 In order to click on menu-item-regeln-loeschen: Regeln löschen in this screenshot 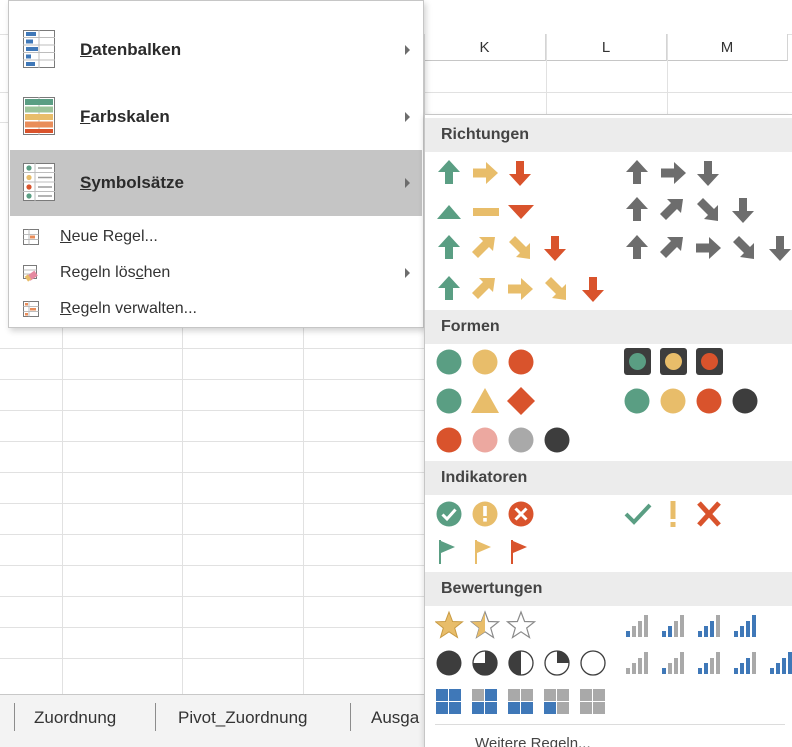, I will do `click(216, 273)`.